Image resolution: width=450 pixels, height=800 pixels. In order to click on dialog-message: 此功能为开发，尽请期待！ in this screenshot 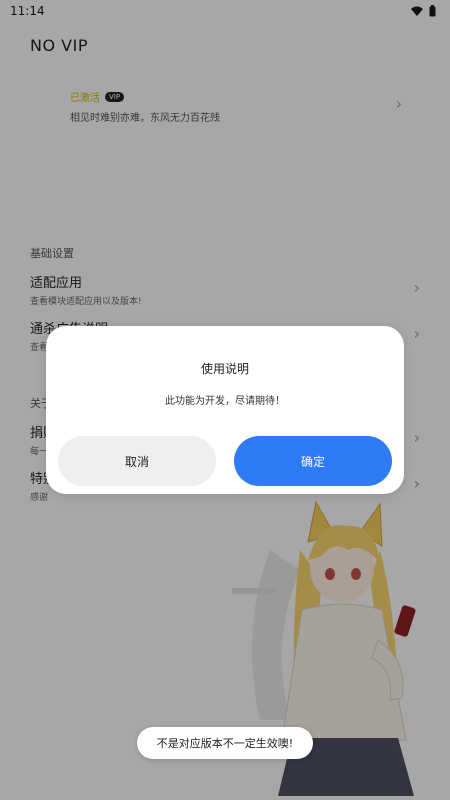, I will do `click(225, 401)`.